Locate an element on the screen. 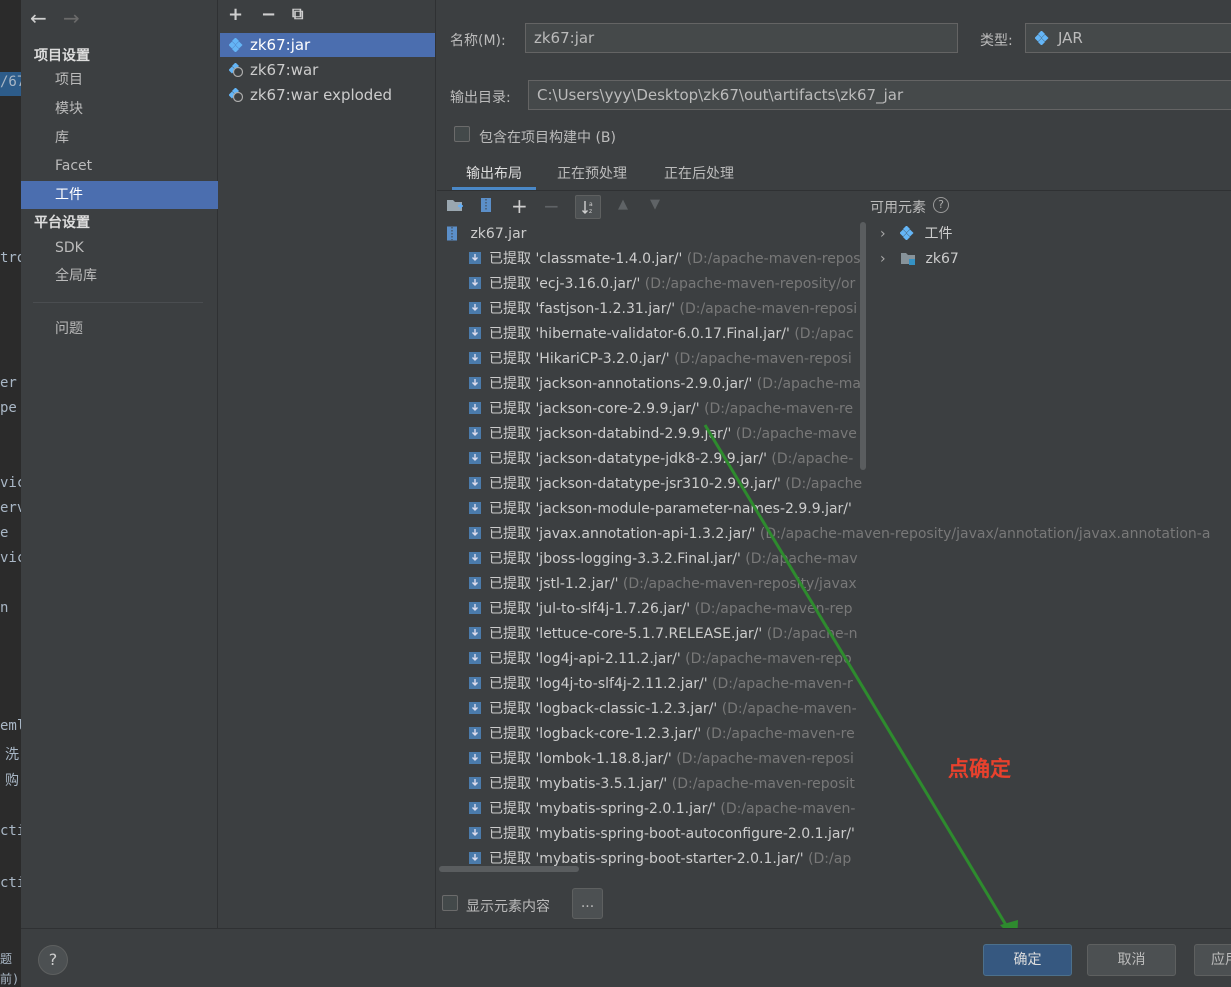 The image size is (1231, 987). artifact-item-war: zk67:war is located at coordinates (327, 70).